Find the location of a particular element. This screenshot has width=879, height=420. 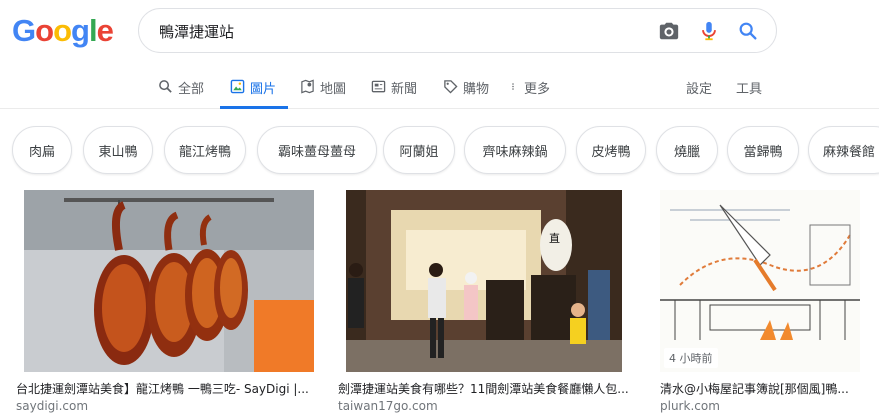

tag-icon is located at coordinates (451, 87).